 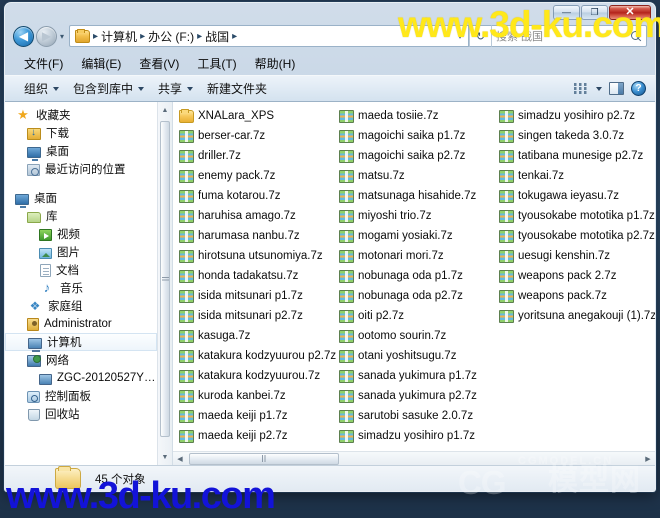 What do you see at coordinates (62, 36) in the screenshot?
I see `recent-locations-dropdown: ▾` at bounding box center [62, 36].